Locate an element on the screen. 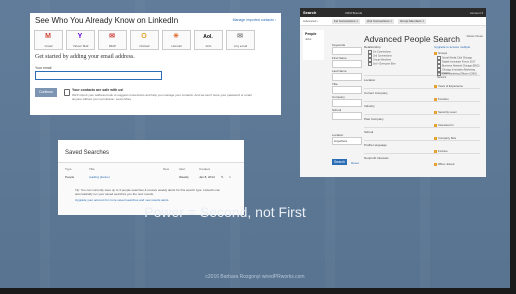 The height and width of the screenshot is (294, 516). yahoo-icon: Y is located at coordinates (80, 36).